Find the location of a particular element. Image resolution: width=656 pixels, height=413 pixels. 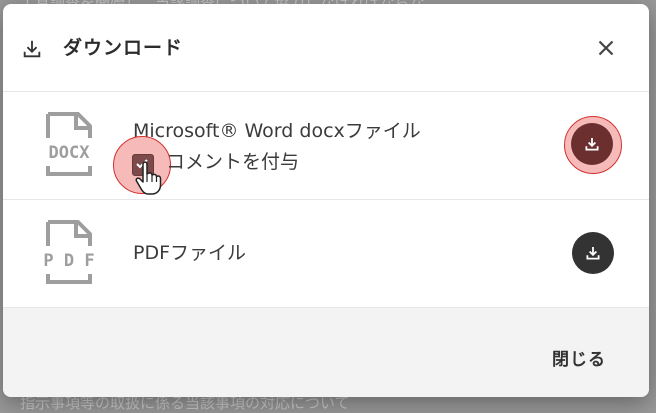

close-icon is located at coordinates (606, 48).